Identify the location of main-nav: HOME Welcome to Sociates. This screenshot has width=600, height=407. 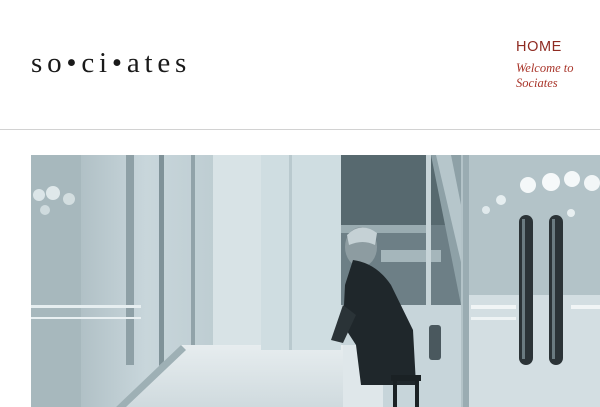
(558, 64).